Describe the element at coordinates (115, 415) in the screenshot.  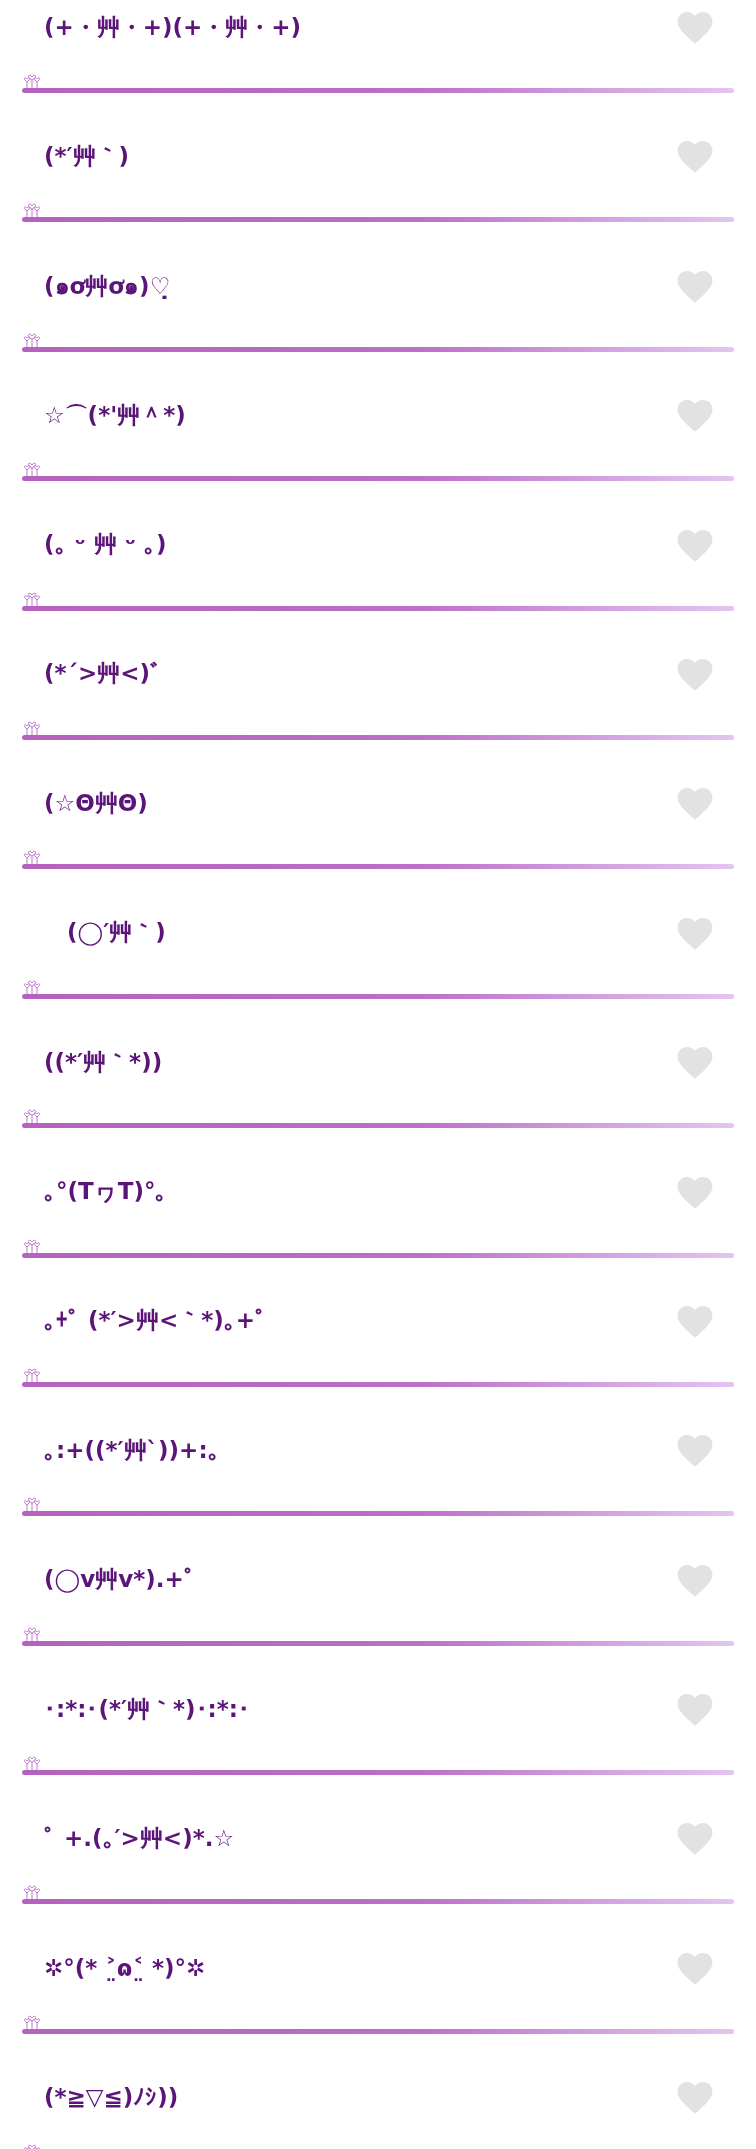
I see `kaomoji-text: ☆⌒(*'艸＾*)` at that location.